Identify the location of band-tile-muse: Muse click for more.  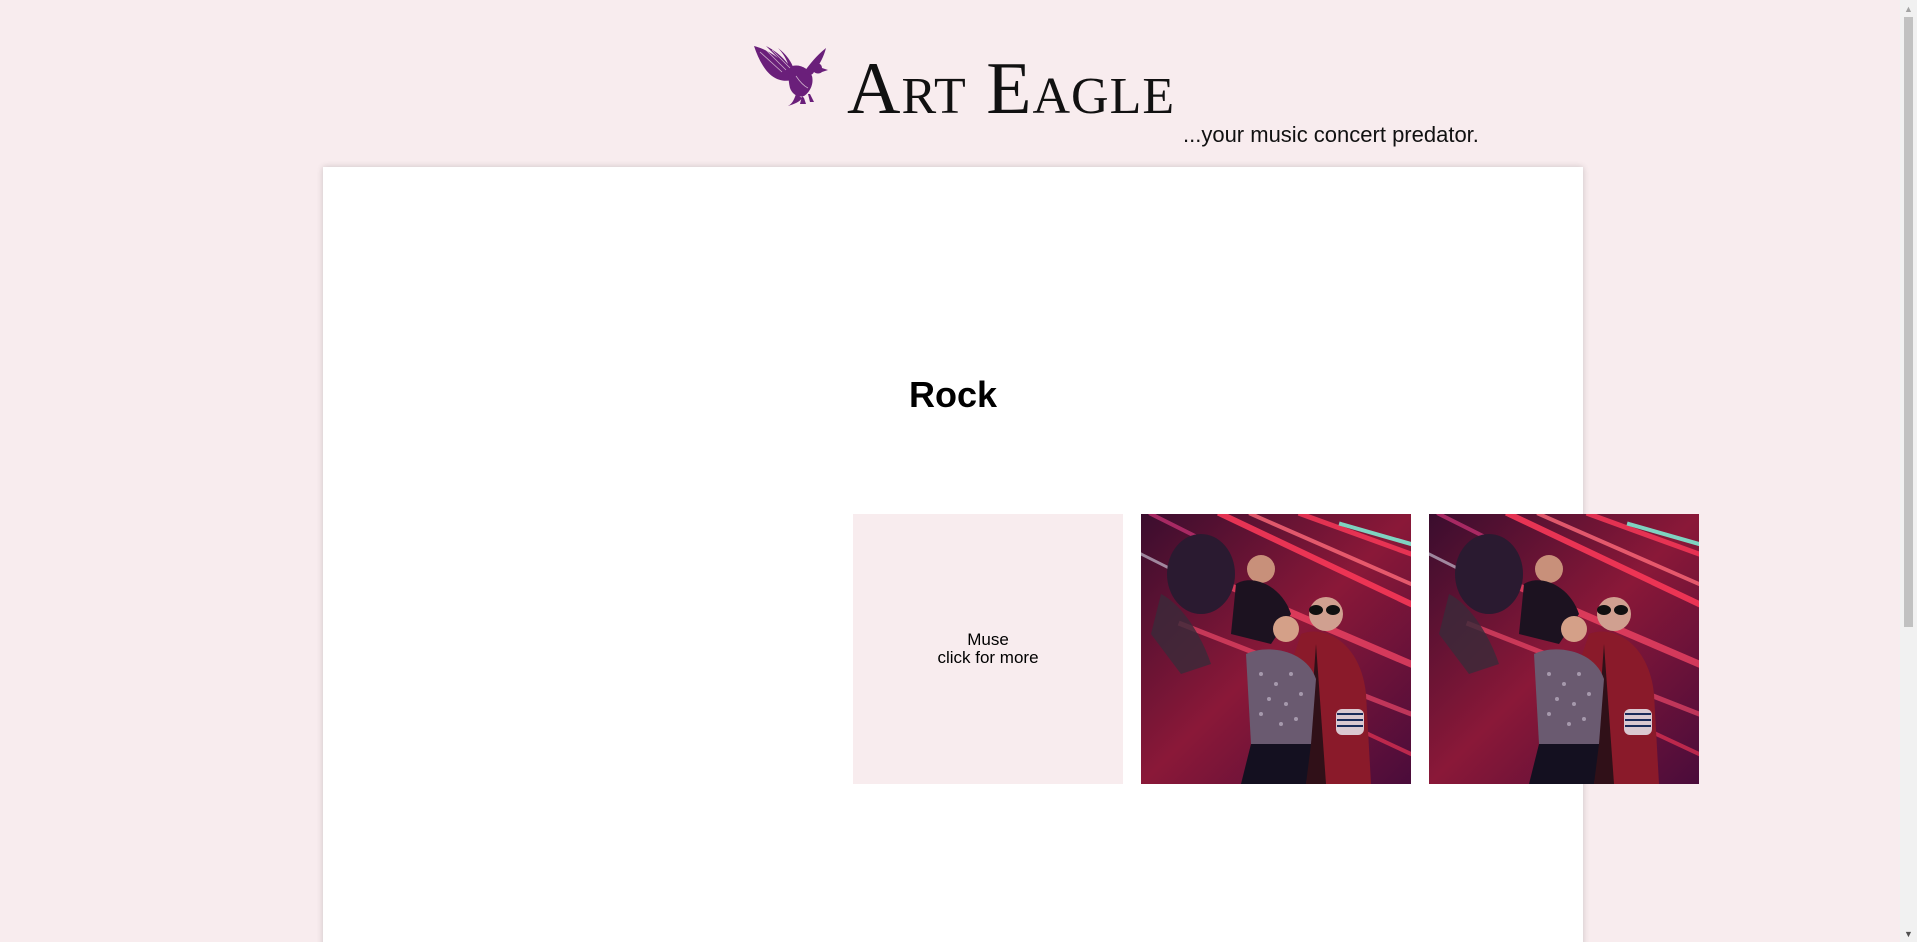
(988, 649).